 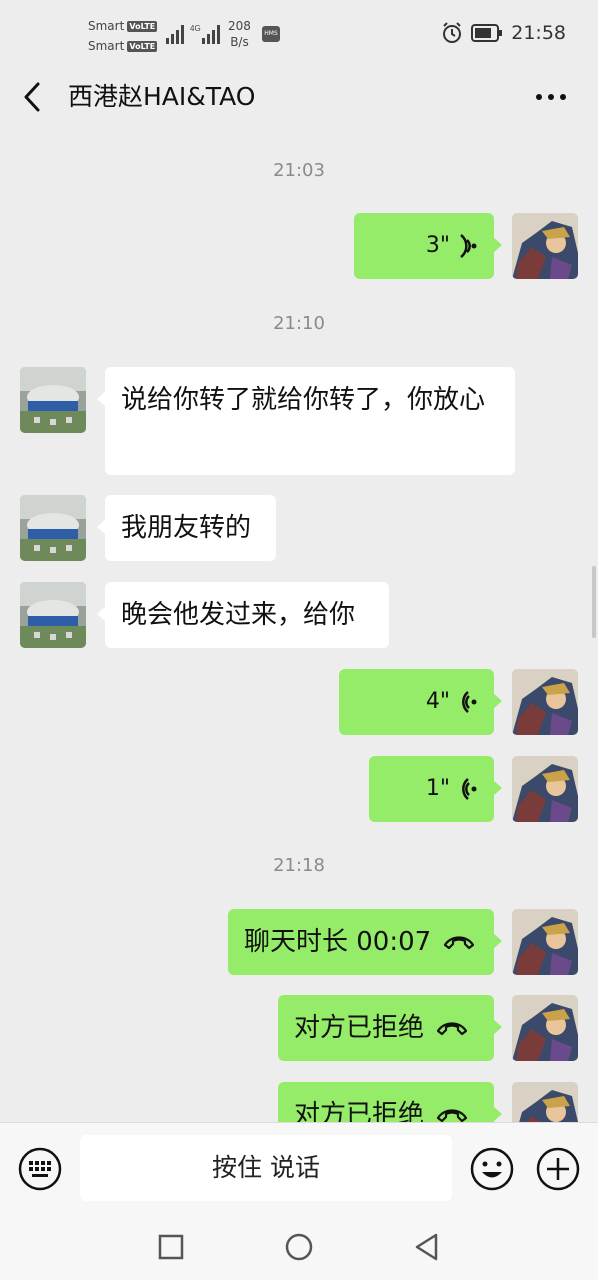 What do you see at coordinates (306, 421) in the screenshot?
I see `text-message: 说给你转了就给你转了，你放心` at bounding box center [306, 421].